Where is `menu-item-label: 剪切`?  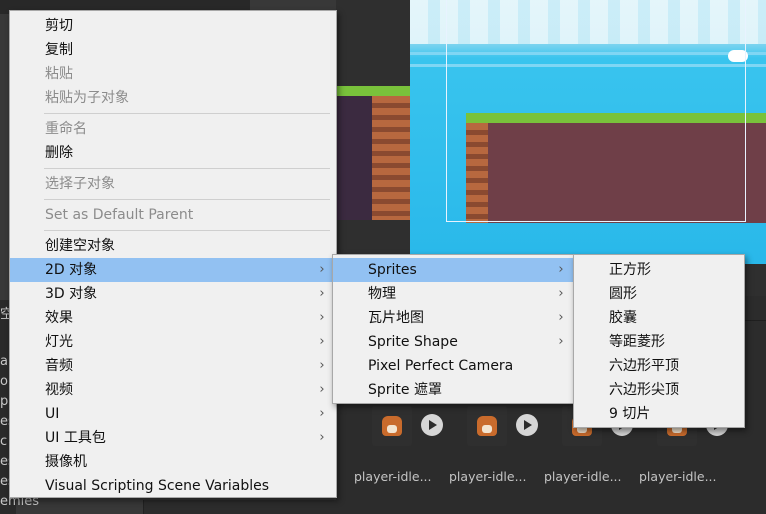 menu-item-label: 剪切 is located at coordinates (59, 26).